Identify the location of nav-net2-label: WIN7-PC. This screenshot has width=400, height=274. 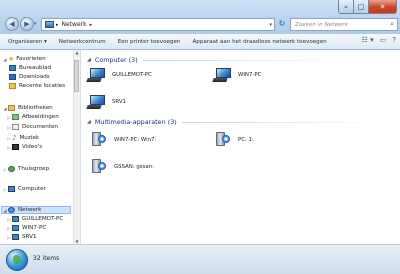
(34, 228).